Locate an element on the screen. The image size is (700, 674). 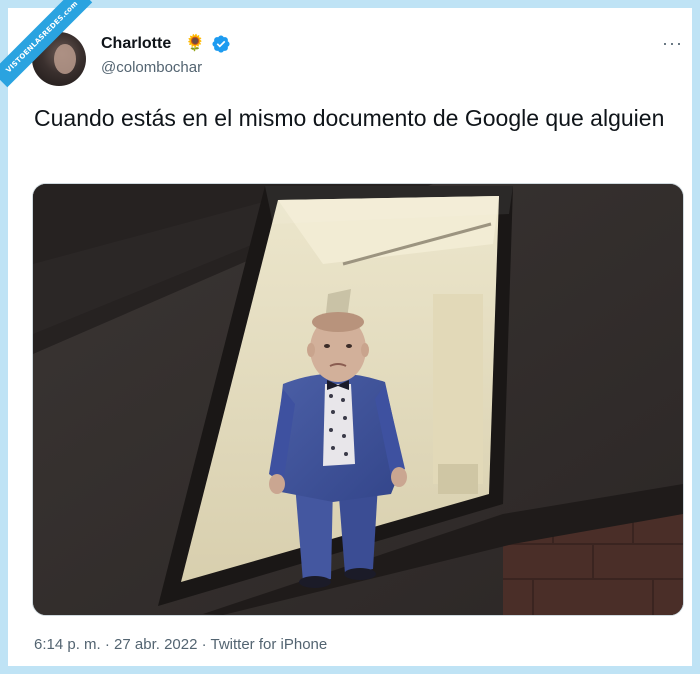
author-name: Charlotte is located at coordinates (136, 44).